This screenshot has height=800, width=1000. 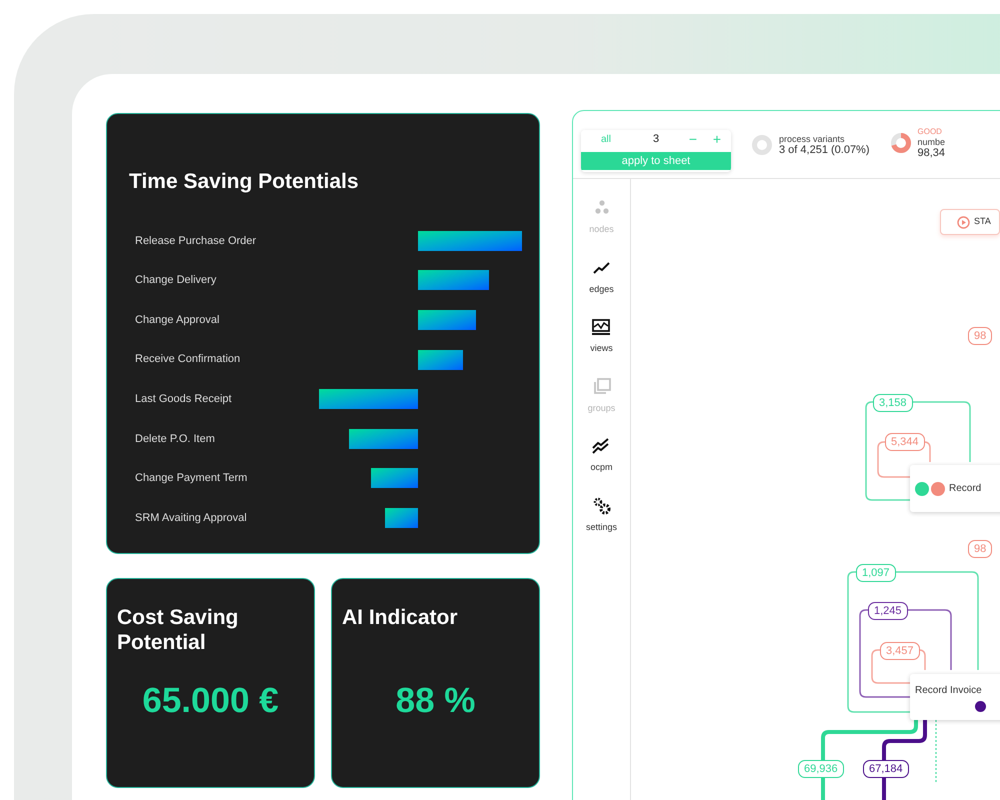 What do you see at coordinates (435, 701) in the screenshot?
I see `kpi-value: 88 %` at bounding box center [435, 701].